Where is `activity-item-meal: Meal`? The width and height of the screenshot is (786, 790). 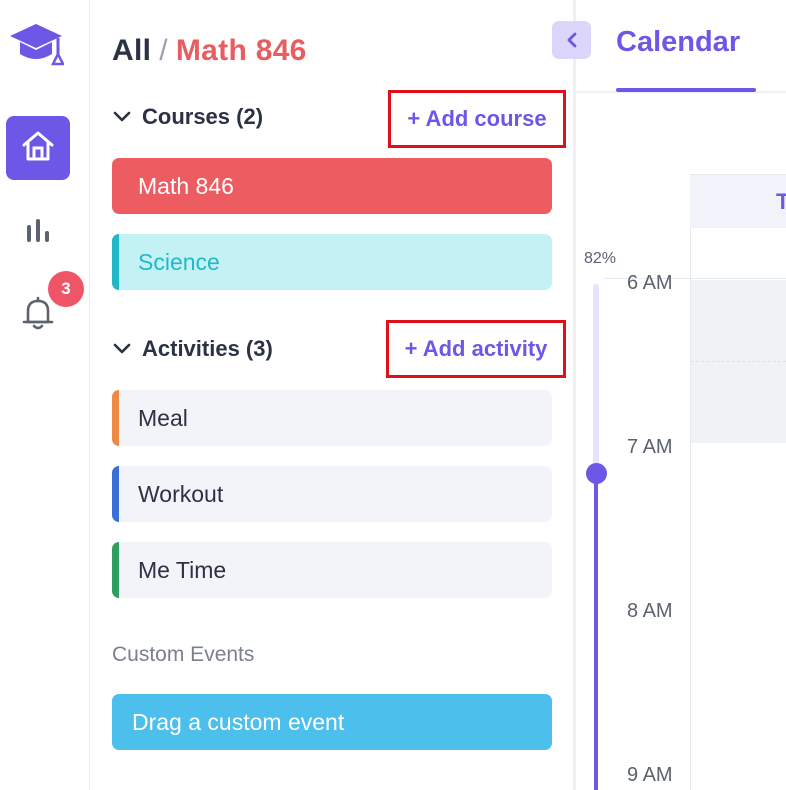
activity-item-meal: Meal is located at coordinates (332, 418).